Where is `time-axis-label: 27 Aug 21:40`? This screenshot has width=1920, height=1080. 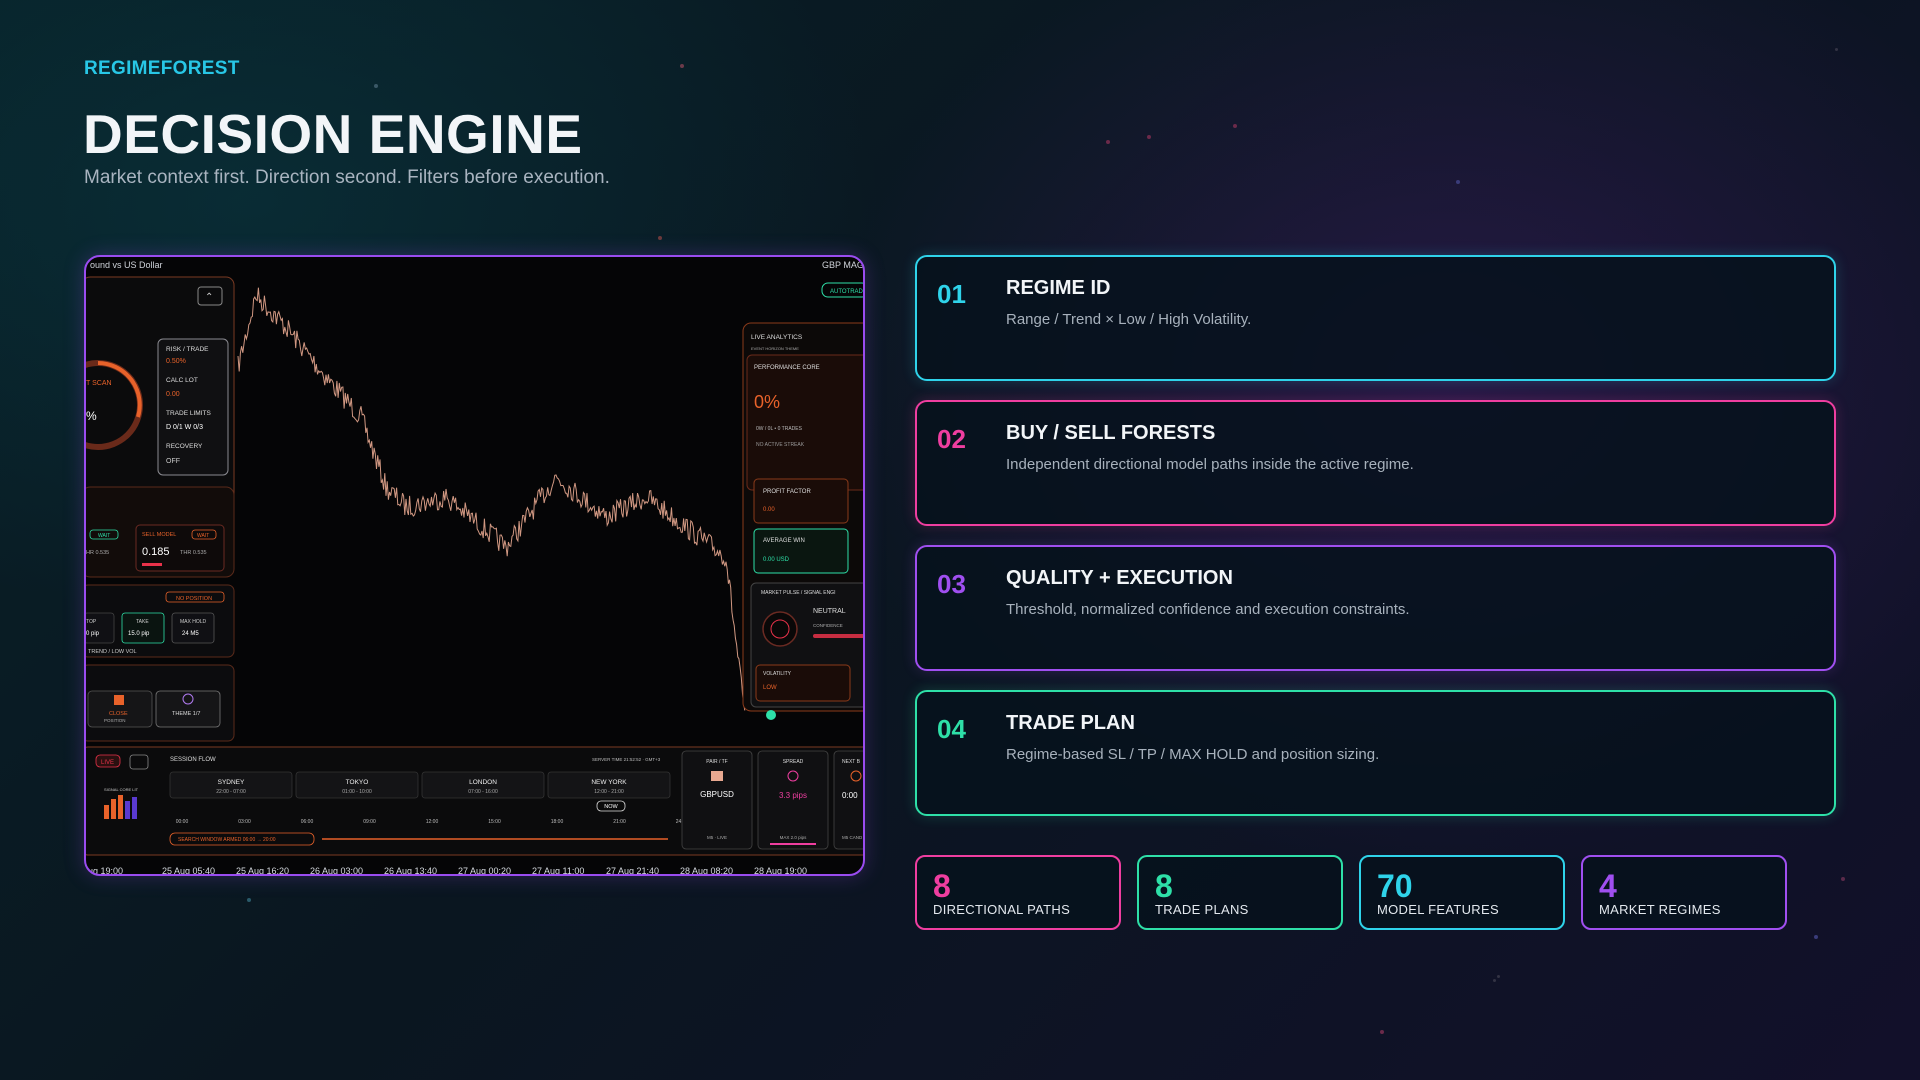 time-axis-label: 27 Aug 21:40 is located at coordinates (632, 871).